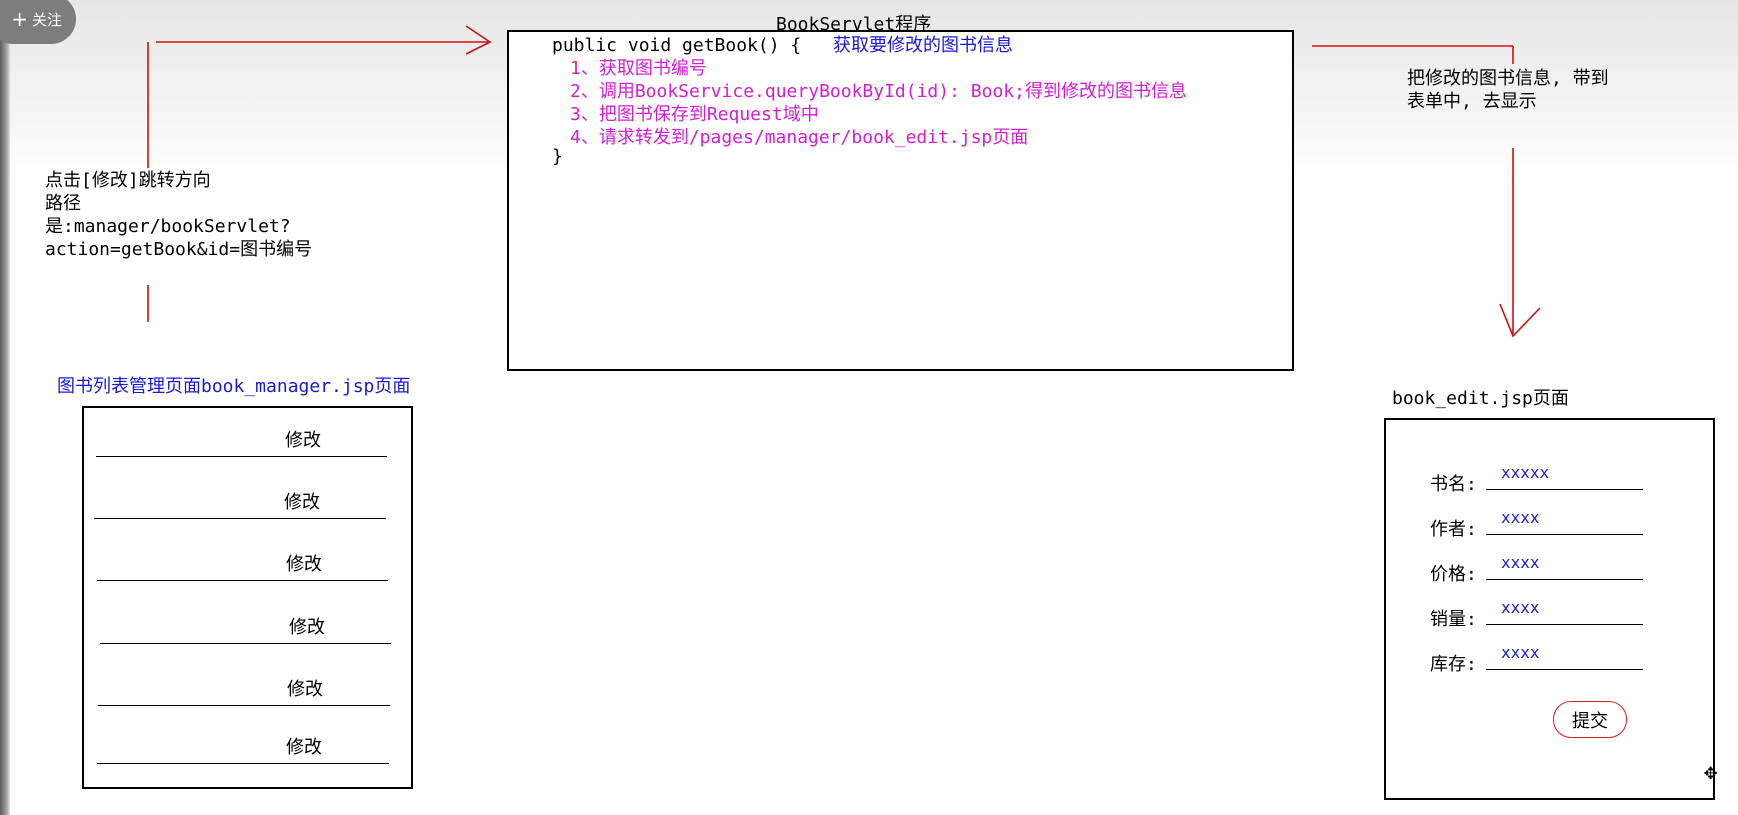 Image resolution: width=1738 pixels, height=815 pixels. Describe the element at coordinates (1480, 398) in the screenshot. I see `edit-page-title: book_edit.jsp页面` at that location.